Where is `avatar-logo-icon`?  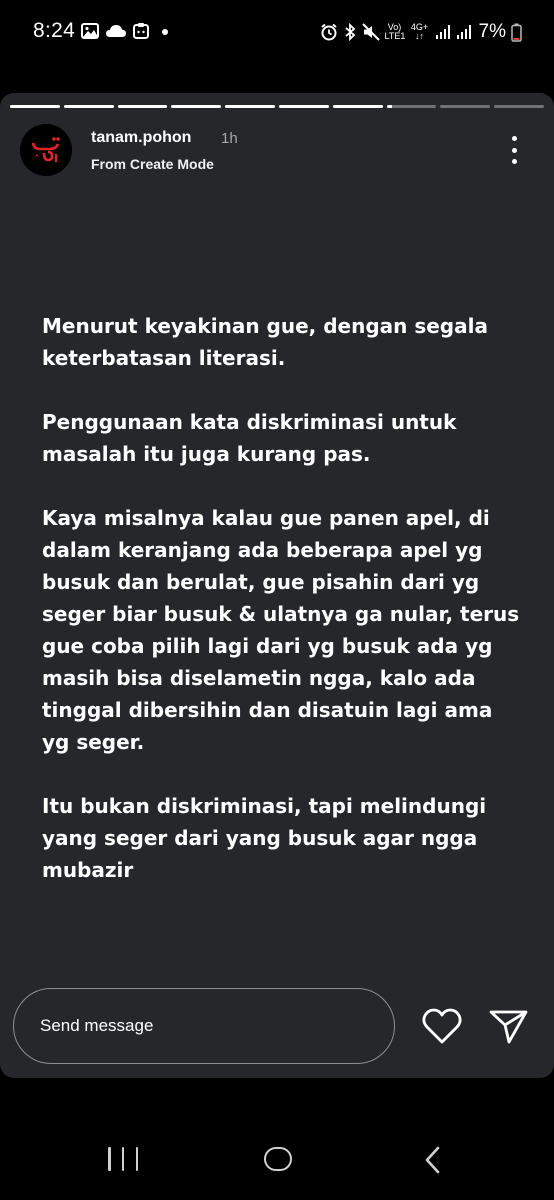
avatar-logo-icon is located at coordinates (46, 150).